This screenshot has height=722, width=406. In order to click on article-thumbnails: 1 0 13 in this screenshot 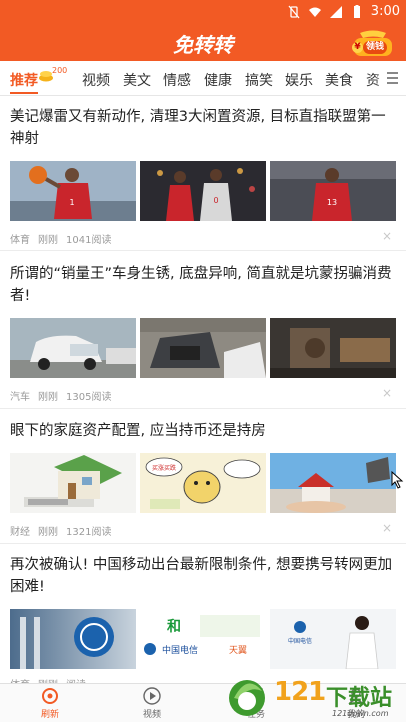, I will do `click(203, 191)`.